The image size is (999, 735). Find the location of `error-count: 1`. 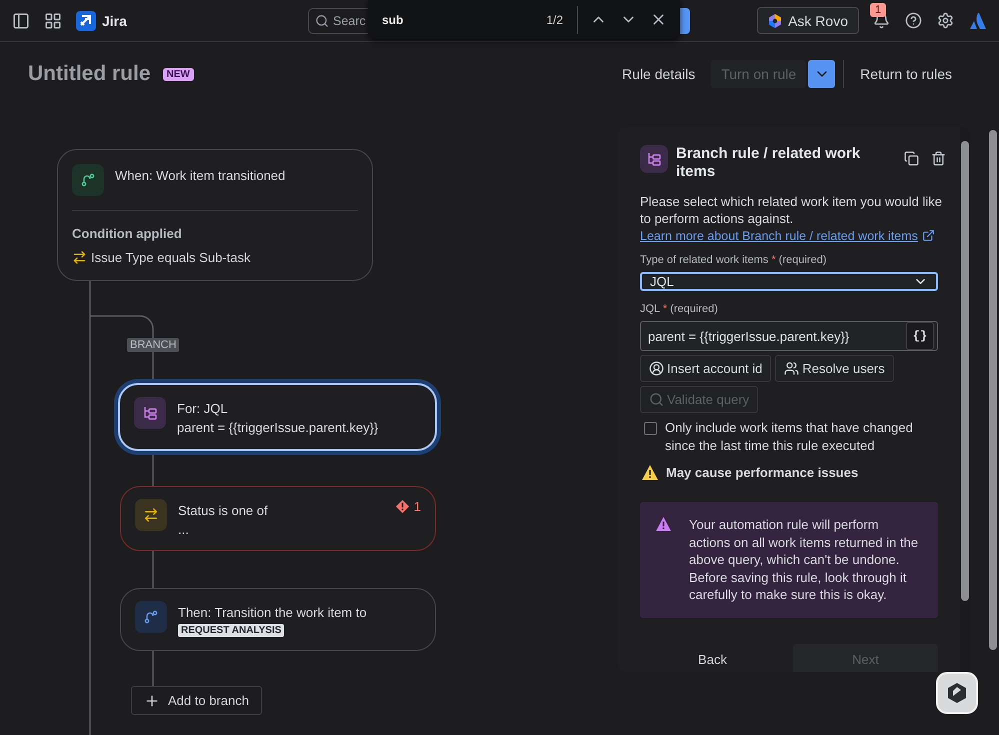

error-count: 1 is located at coordinates (407, 506).